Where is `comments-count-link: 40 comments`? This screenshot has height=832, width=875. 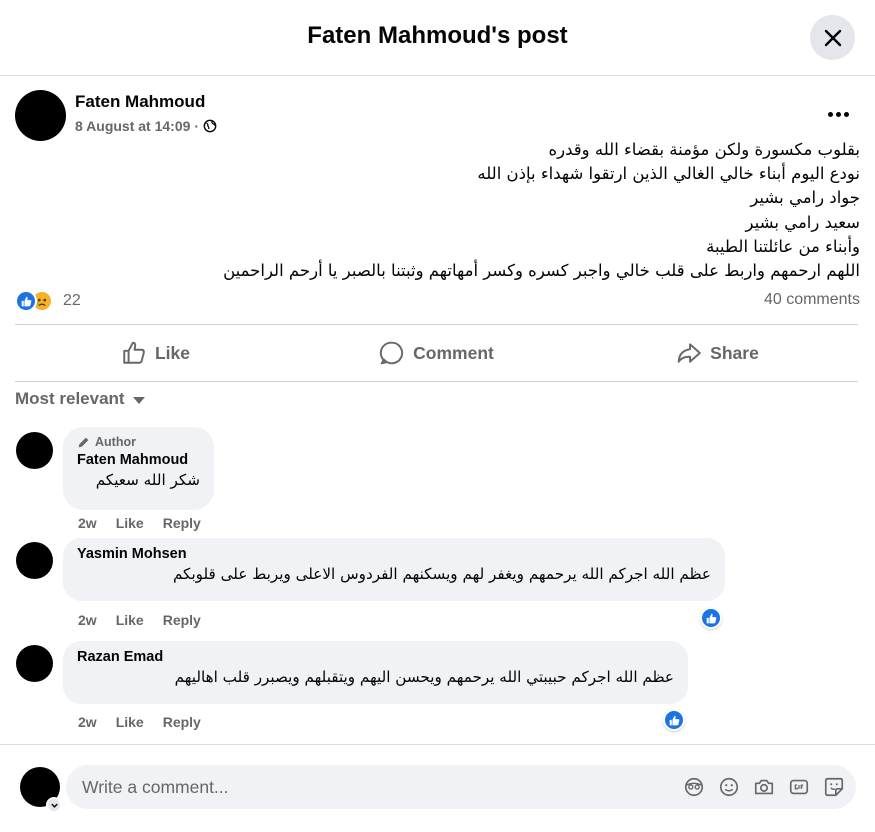
comments-count-link: 40 comments is located at coordinates (812, 300).